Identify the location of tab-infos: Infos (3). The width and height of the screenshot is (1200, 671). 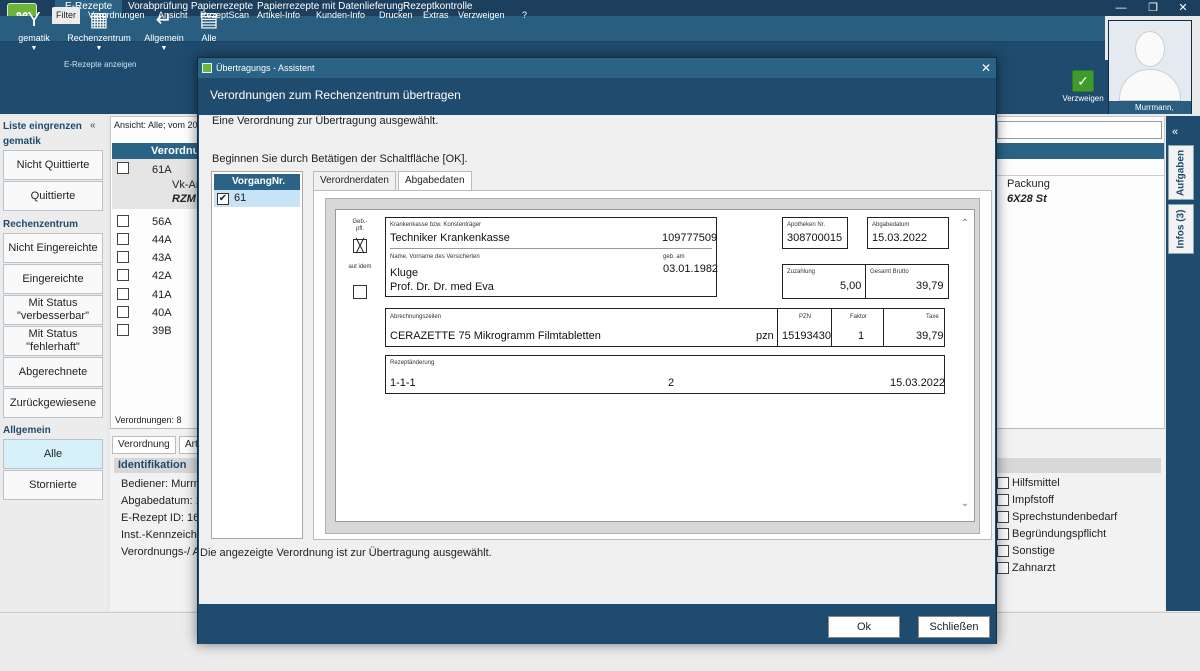
(1181, 229).